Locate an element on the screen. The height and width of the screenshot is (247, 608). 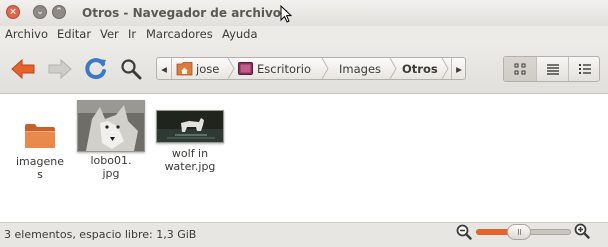
forward-button is located at coordinates (60, 69).